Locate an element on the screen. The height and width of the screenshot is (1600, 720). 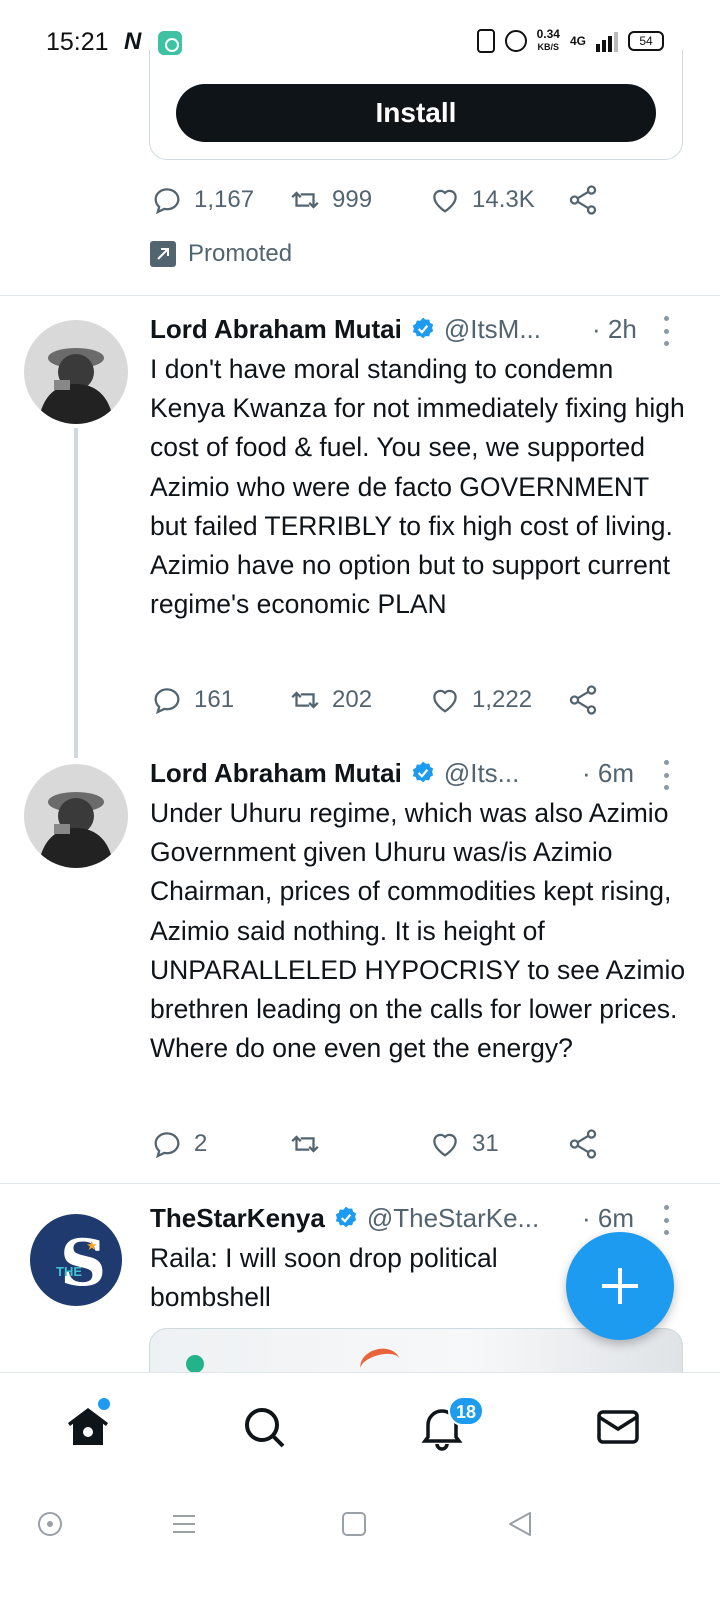
retweet-button is located at coordinates (310, 1144).